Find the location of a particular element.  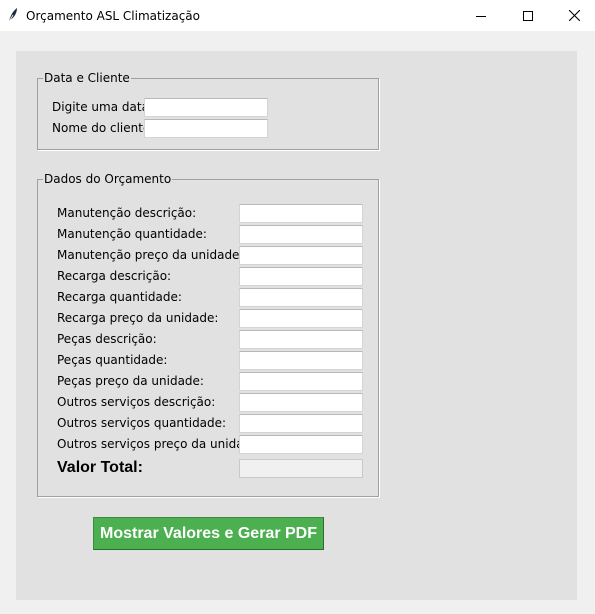

recharge-quantity-input is located at coordinates (301, 297).